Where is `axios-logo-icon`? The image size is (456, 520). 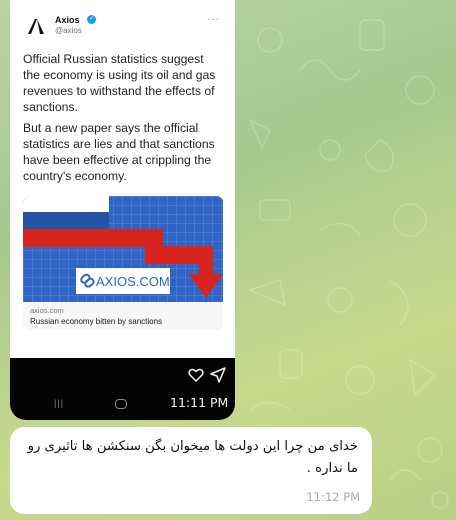
axios-logo-icon is located at coordinates (36, 26).